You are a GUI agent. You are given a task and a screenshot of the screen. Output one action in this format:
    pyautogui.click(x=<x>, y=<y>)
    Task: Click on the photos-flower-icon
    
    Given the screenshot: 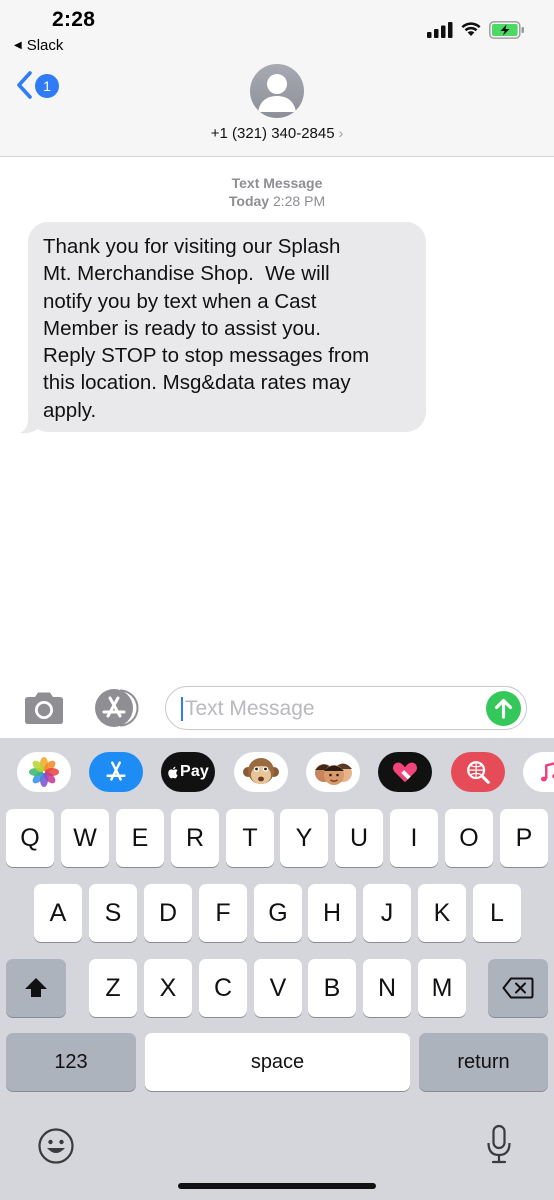 What is the action you would take?
    pyautogui.click(x=44, y=772)
    